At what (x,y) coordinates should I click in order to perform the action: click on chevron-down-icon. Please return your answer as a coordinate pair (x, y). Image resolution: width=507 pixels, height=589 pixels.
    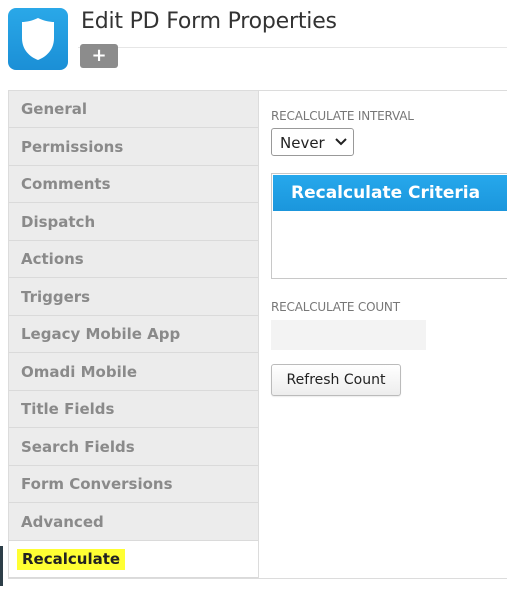
    Looking at the image, I should click on (341, 142).